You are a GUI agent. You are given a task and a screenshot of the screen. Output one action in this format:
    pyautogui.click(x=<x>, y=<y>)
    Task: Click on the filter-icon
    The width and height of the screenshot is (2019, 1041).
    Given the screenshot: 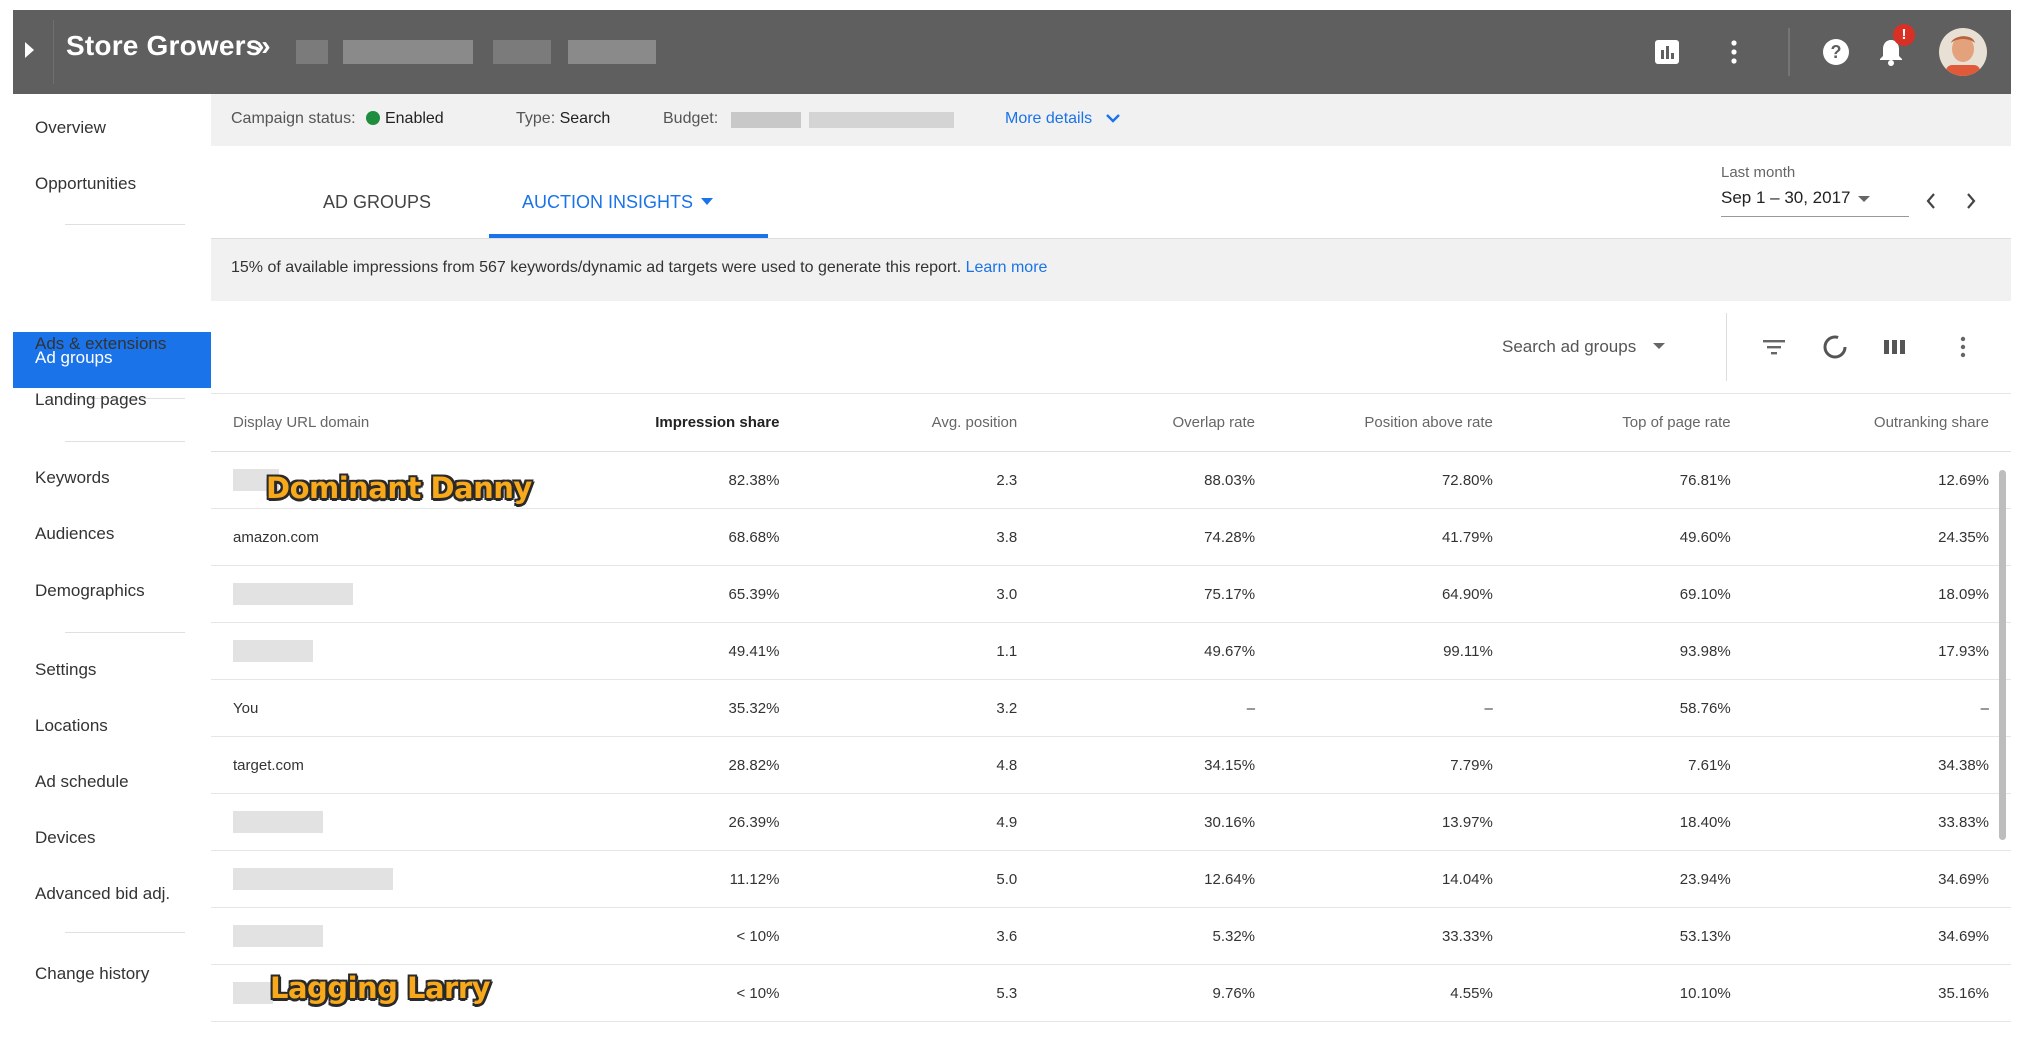 What is the action you would take?
    pyautogui.click(x=1774, y=347)
    